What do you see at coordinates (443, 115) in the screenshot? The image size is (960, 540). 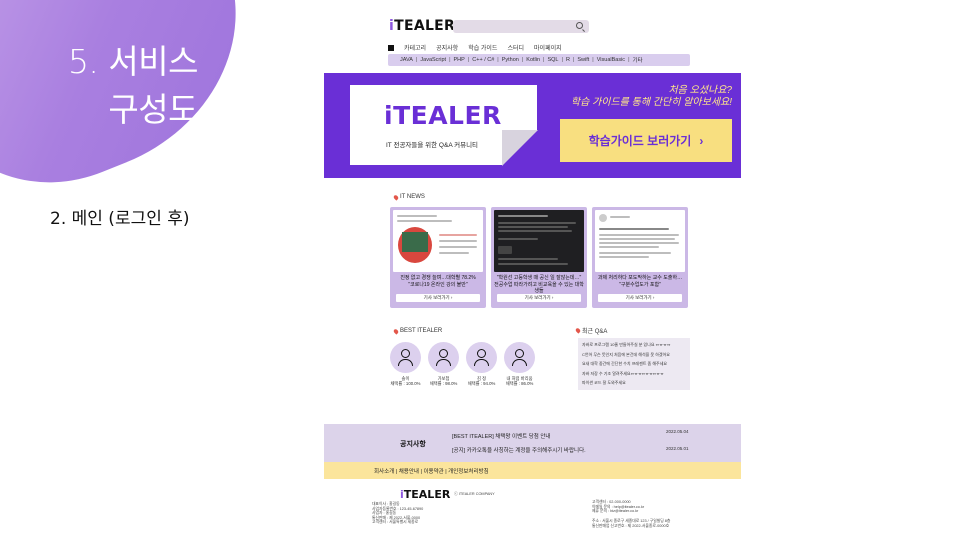 I see `banner-logo: iTEALER` at bounding box center [443, 115].